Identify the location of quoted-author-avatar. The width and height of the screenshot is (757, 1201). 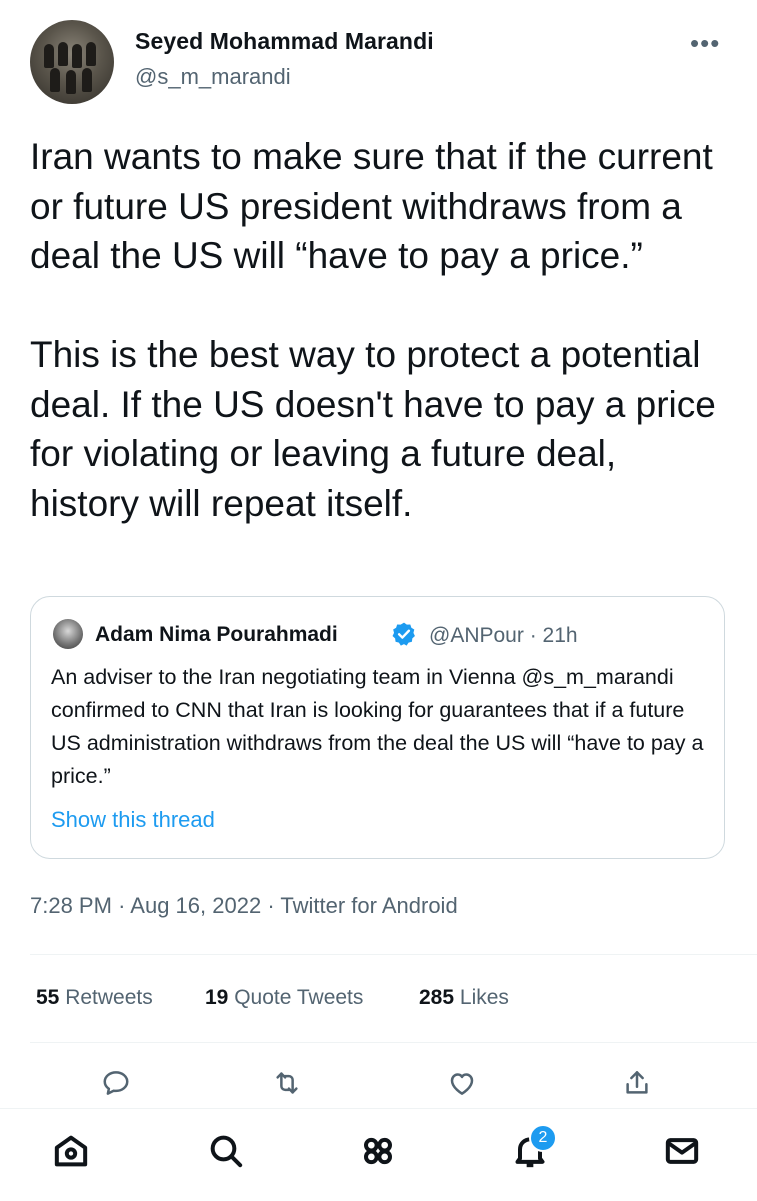
(68, 634).